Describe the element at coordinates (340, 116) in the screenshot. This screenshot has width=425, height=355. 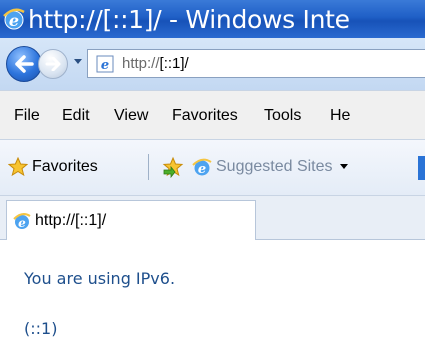
I see `menu-help: He` at that location.